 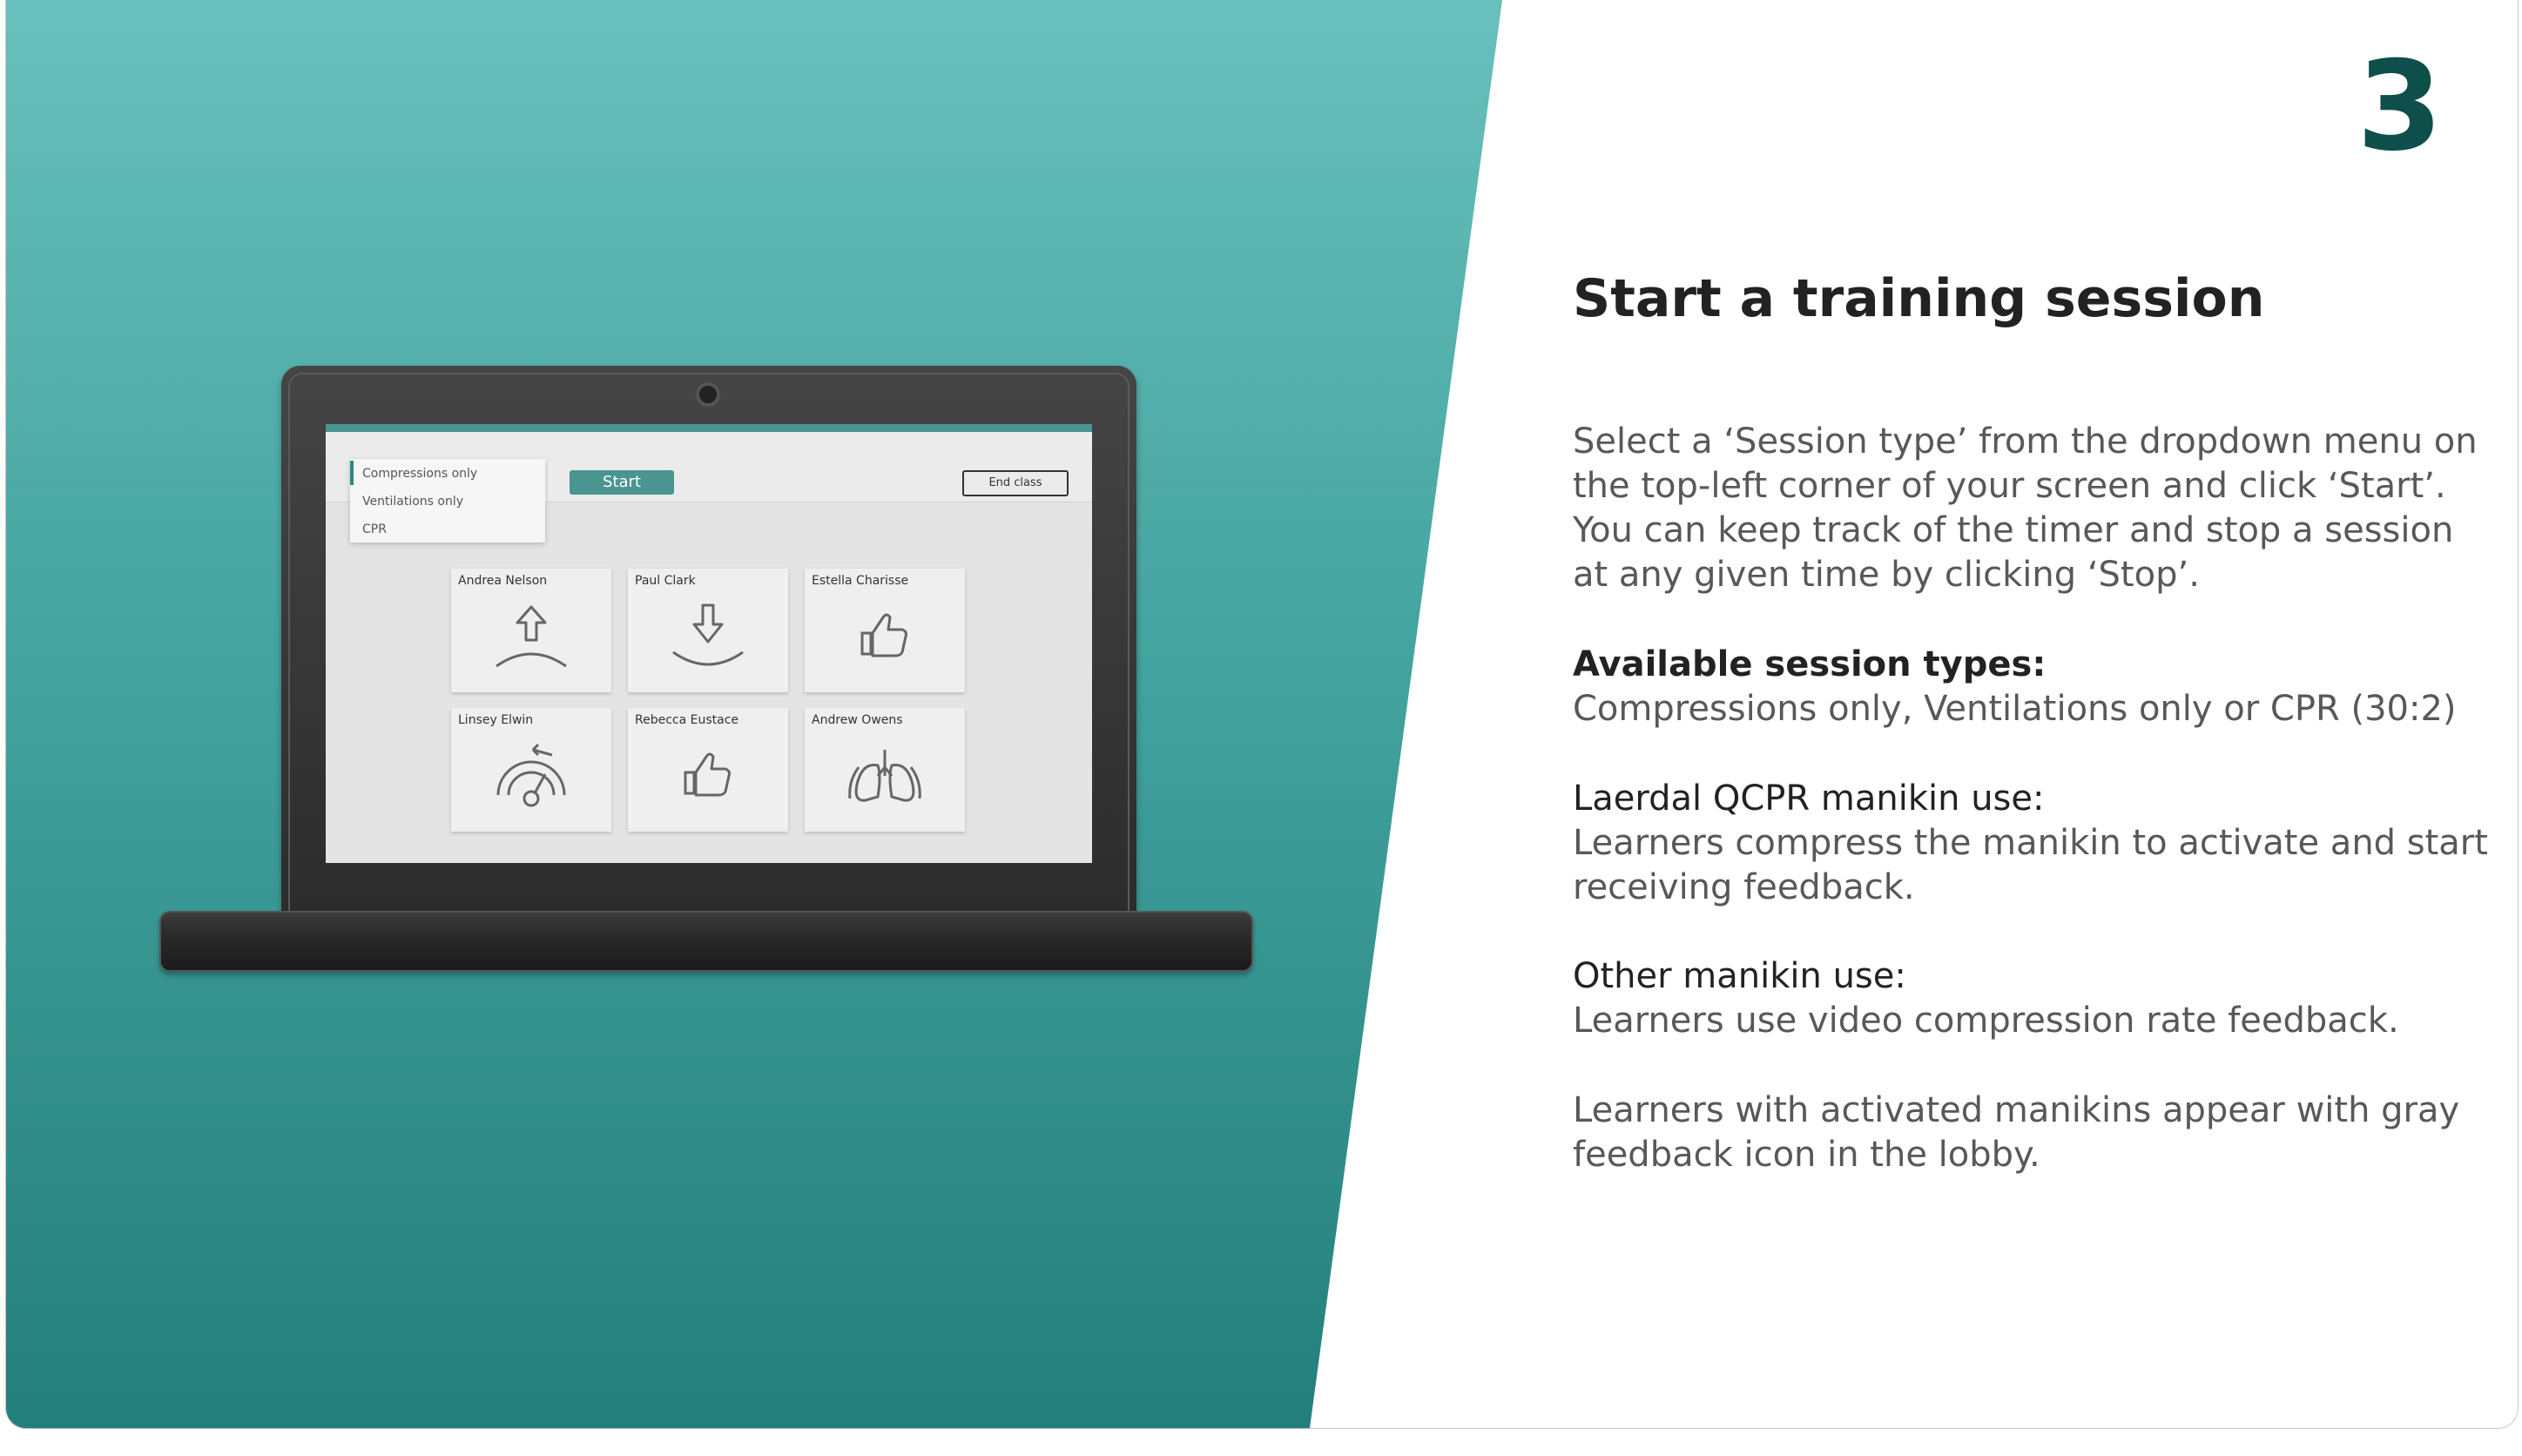 I want to click on session-types-heading: Available session types:, so click(x=1810, y=664).